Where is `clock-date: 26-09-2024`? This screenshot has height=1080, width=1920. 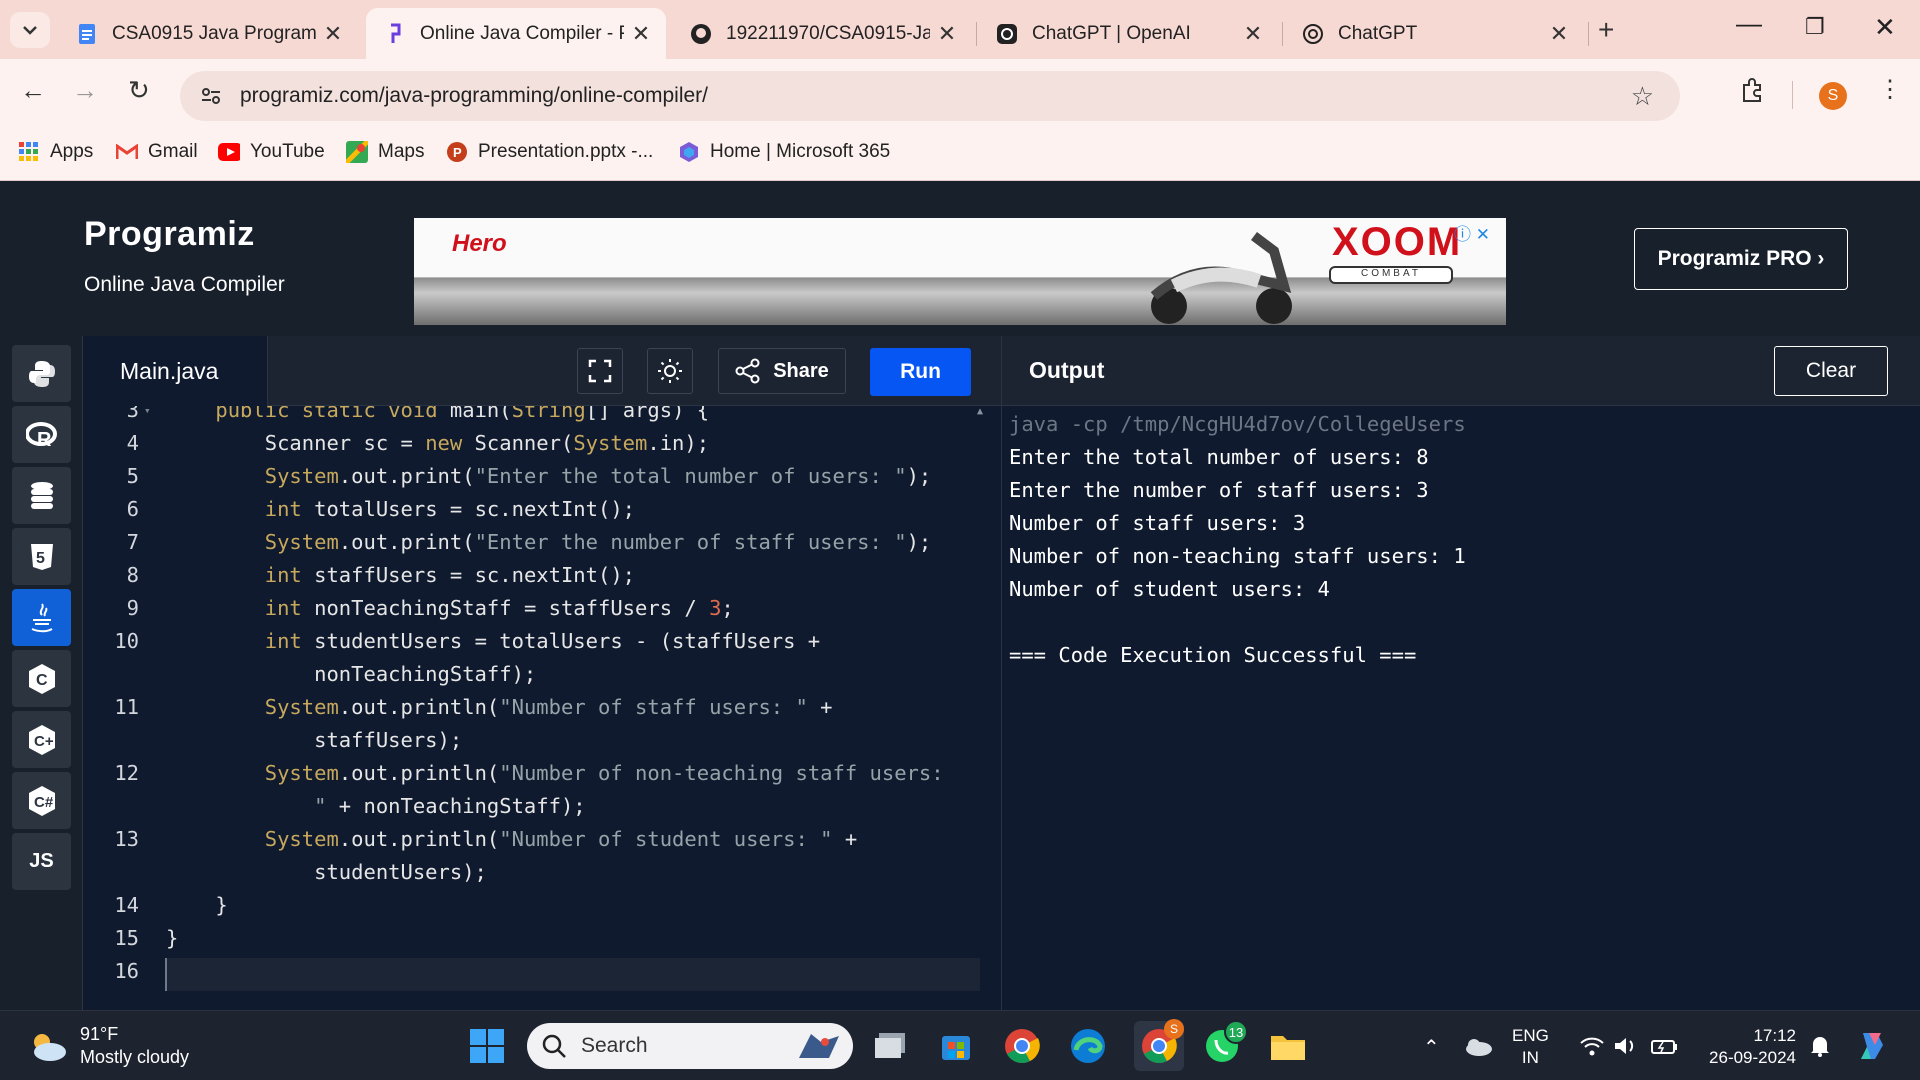 clock-date: 26-09-2024 is located at coordinates (1752, 1057).